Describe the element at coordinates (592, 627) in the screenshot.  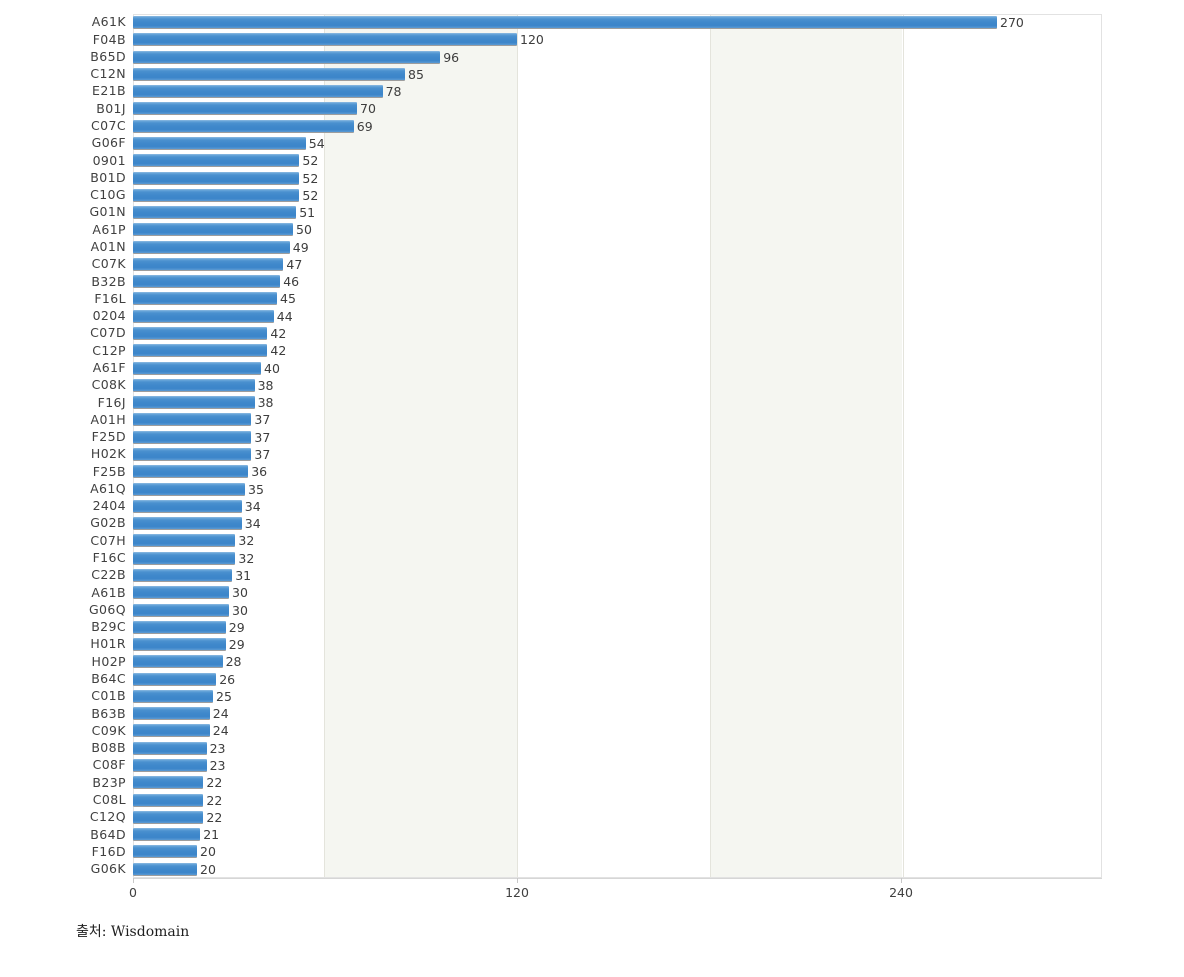
I see `bar-row: B29C 29` at that location.